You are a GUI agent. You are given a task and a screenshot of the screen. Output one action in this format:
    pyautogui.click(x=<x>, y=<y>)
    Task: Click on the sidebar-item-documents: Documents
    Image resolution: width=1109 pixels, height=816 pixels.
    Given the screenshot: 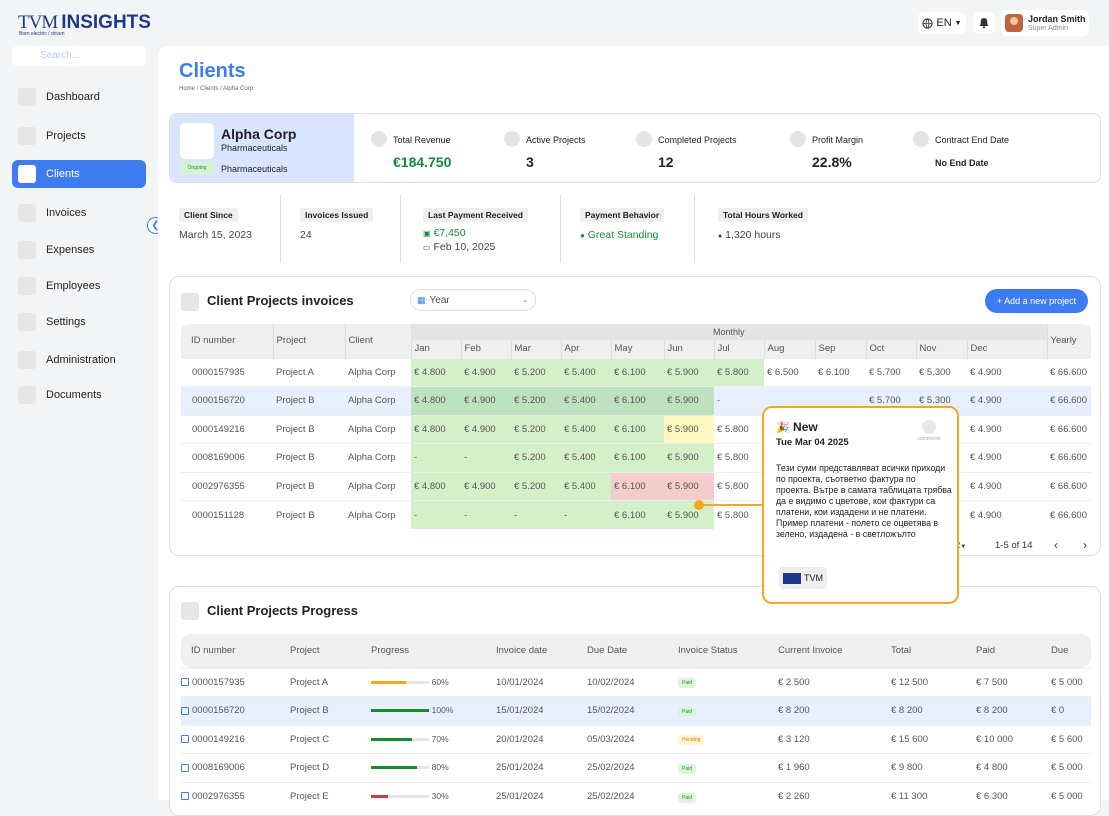 What is the action you would take?
    pyautogui.click(x=79, y=395)
    